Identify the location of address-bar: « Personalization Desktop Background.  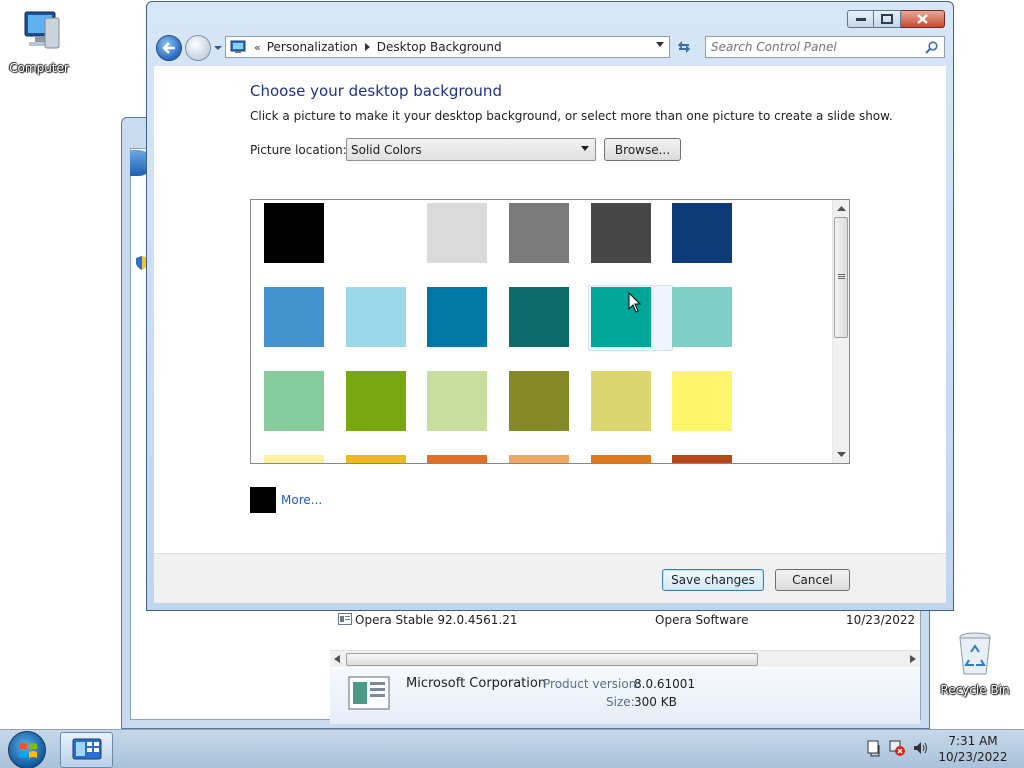
(447, 47).